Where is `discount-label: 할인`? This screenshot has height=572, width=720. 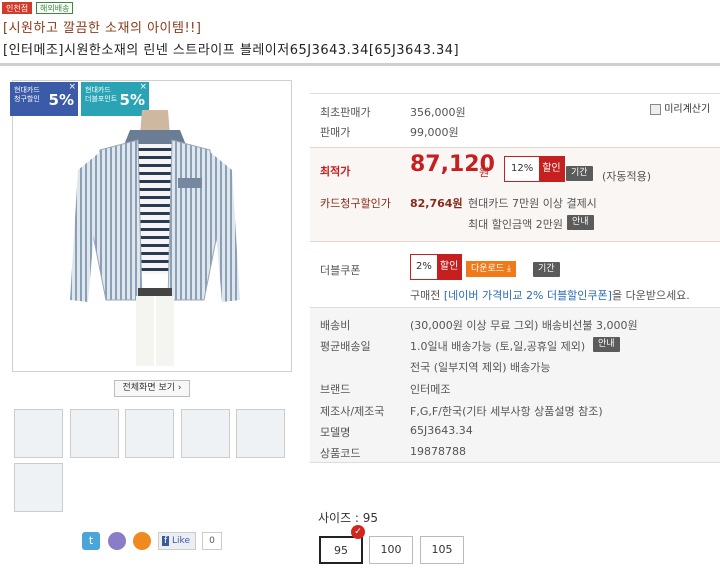 discount-label: 할인 is located at coordinates (551, 169).